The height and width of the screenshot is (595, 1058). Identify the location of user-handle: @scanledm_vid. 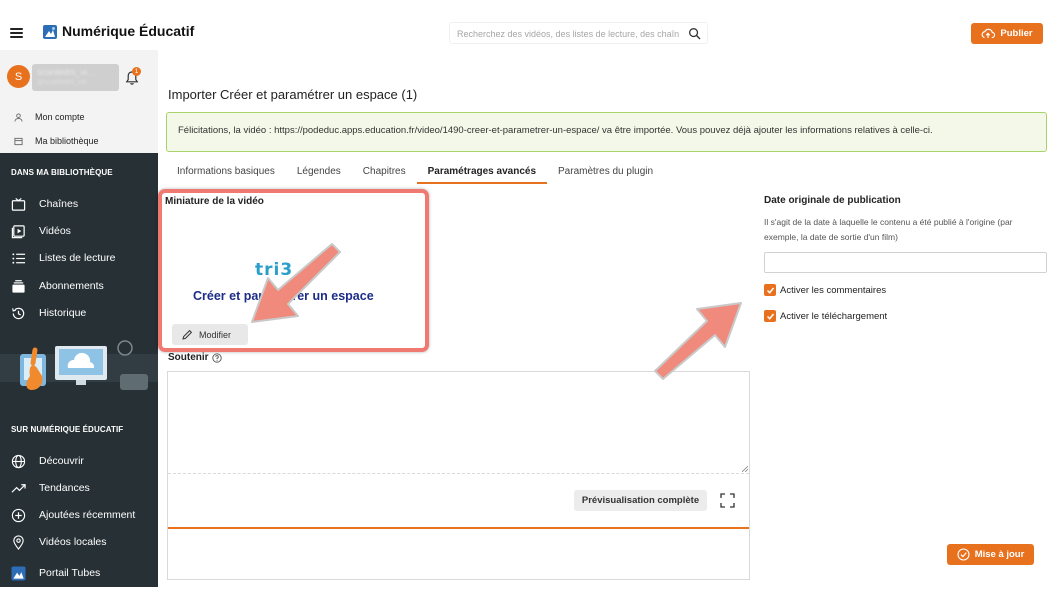
(62, 82).